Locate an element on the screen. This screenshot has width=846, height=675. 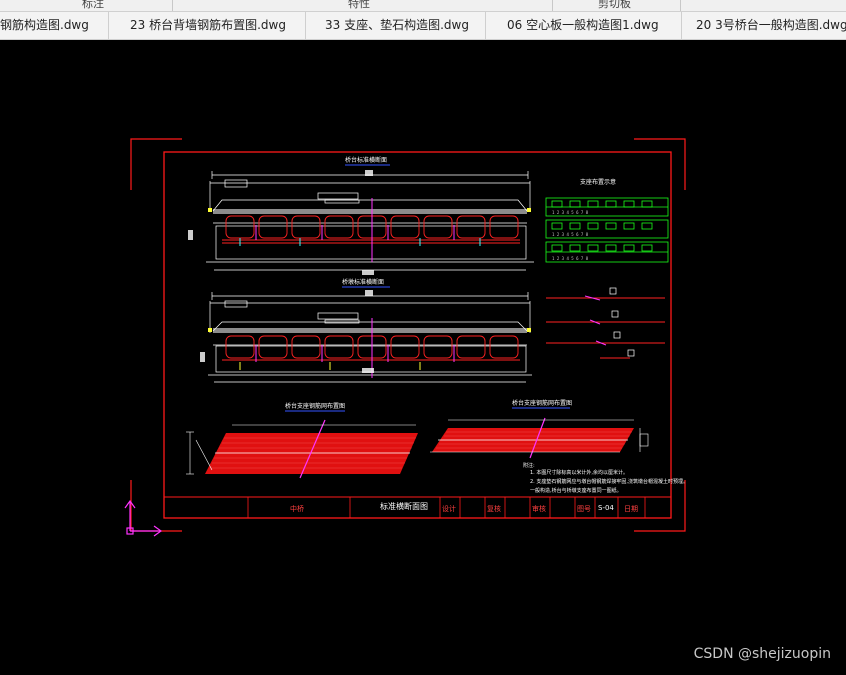
section-title-2: 桥墩标准横断面 is located at coordinates (363, 282).